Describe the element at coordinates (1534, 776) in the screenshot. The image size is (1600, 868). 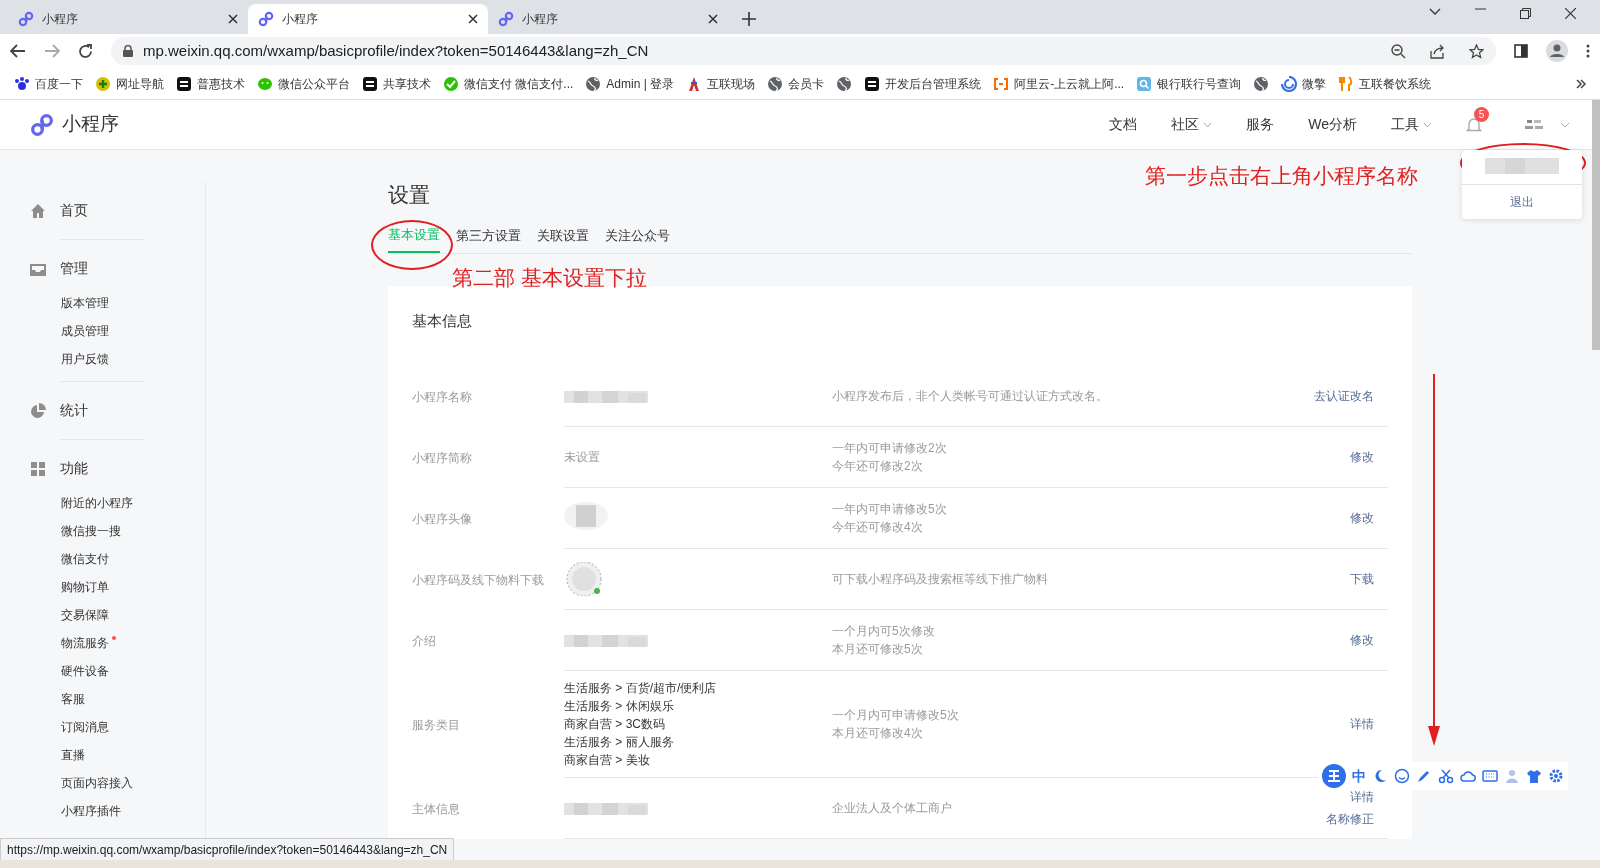
I see `shirt-icon` at that location.